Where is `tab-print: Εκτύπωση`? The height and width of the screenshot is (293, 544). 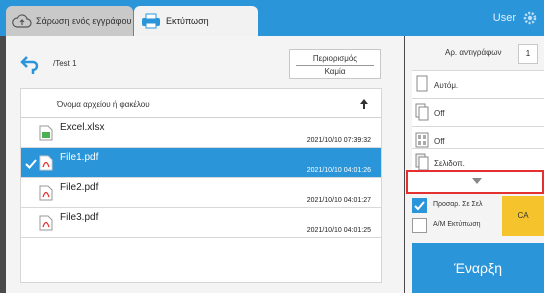
tab-print: Εκτύπωση is located at coordinates (196, 21).